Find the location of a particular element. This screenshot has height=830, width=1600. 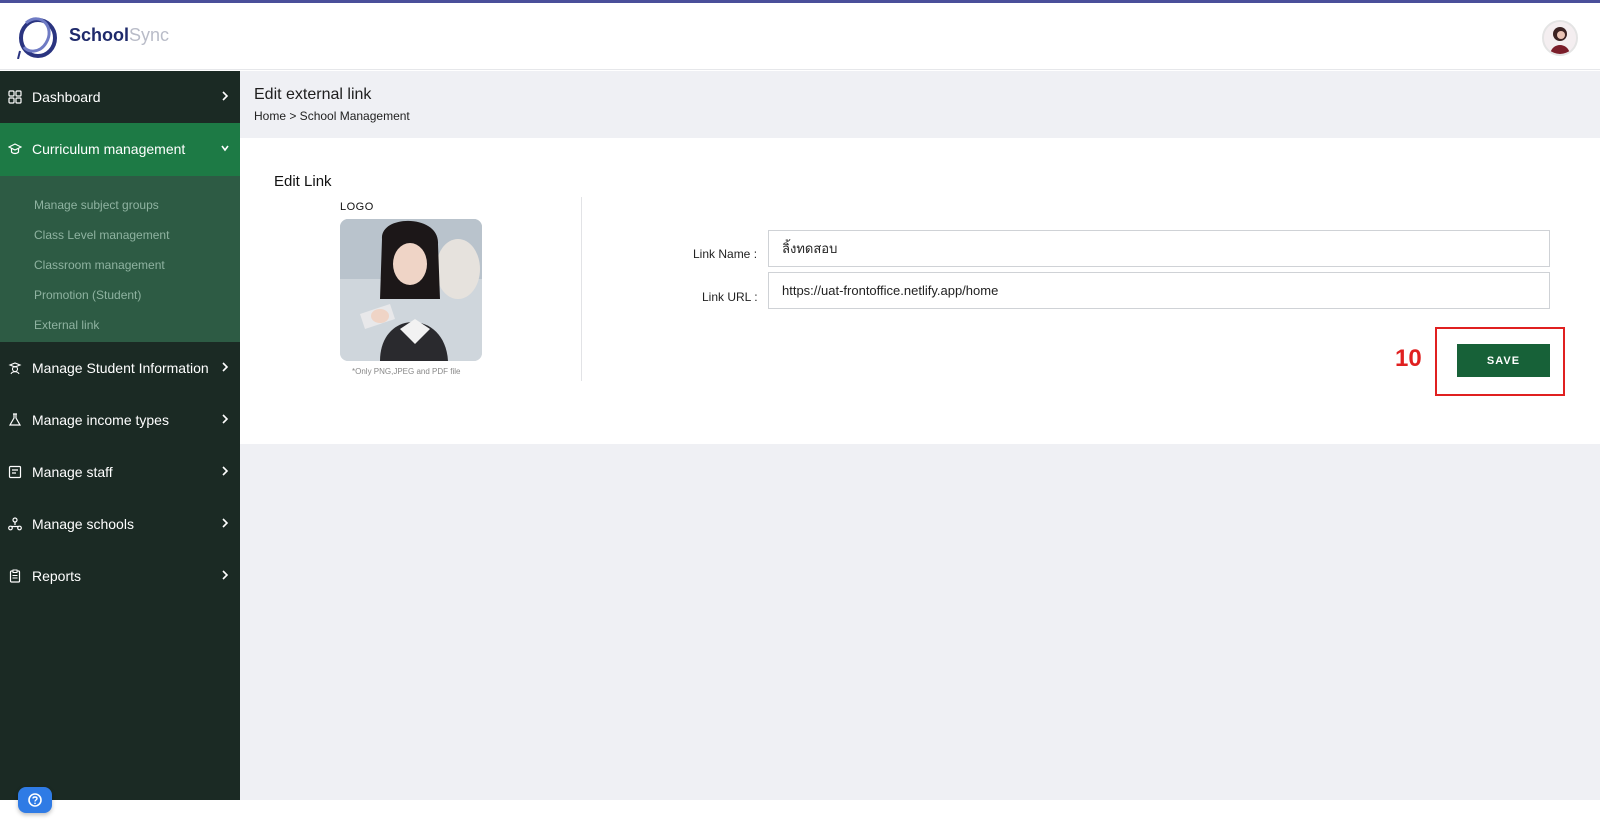

card-title: Edit Link is located at coordinates (303, 181).